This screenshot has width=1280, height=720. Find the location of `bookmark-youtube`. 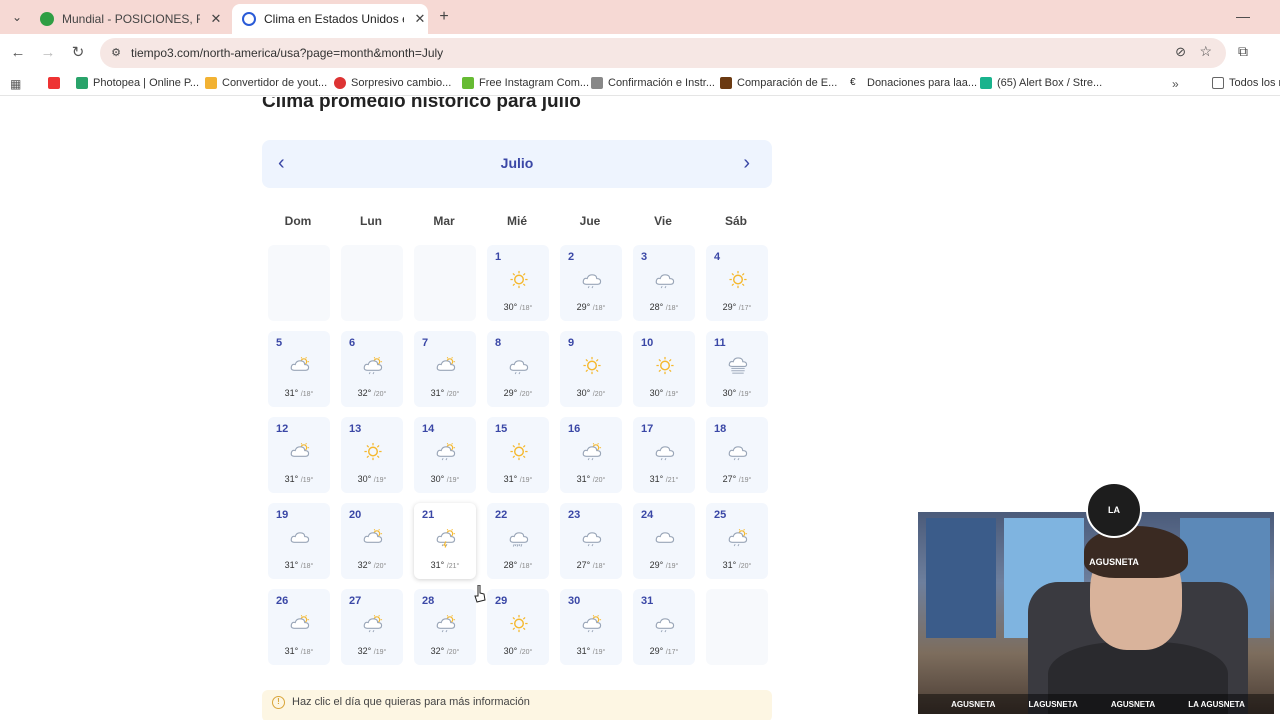

bookmark-youtube is located at coordinates (56, 83).